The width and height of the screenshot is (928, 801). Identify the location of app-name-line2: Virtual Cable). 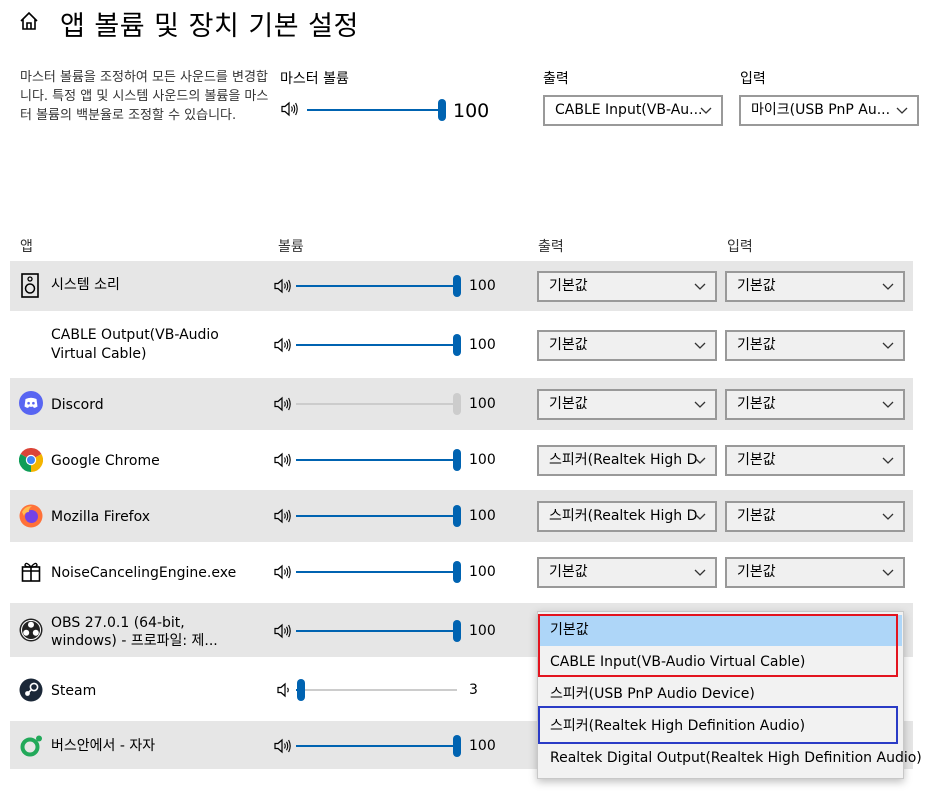
(99, 354).